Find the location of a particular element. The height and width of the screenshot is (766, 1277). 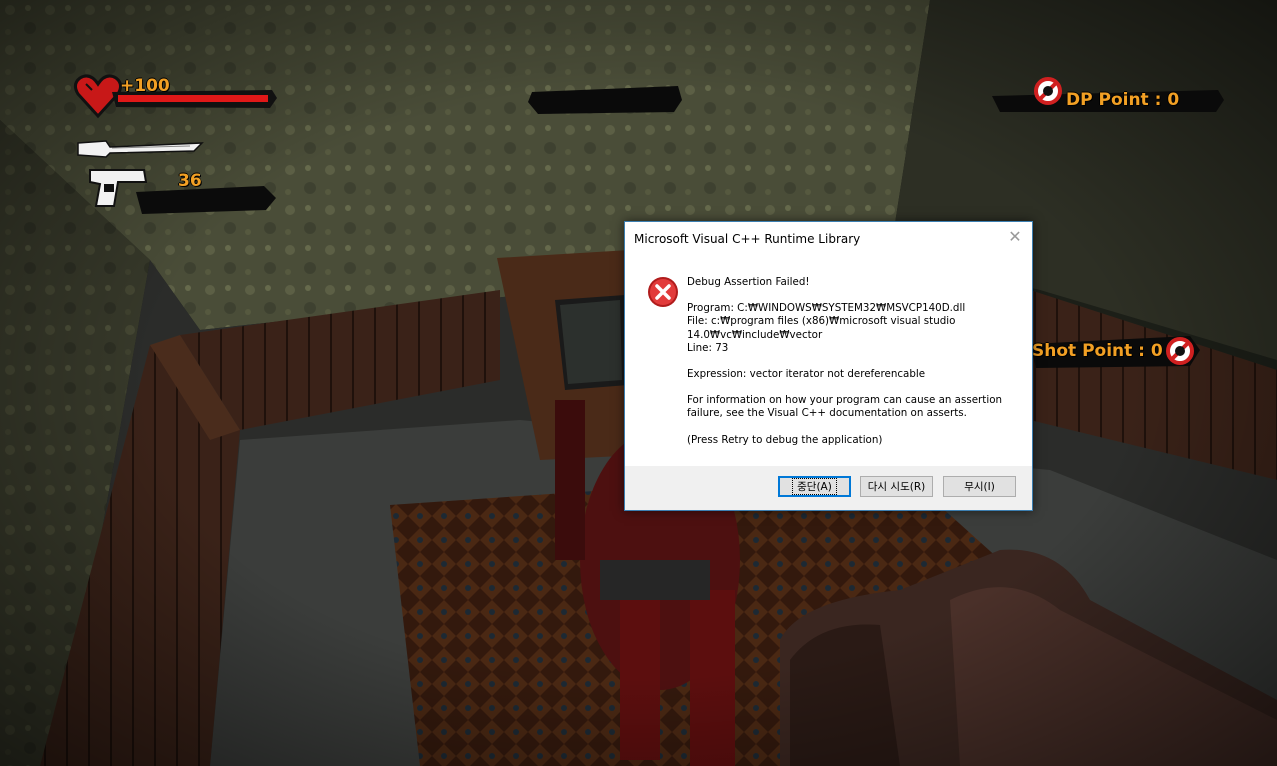

knife-icon is located at coordinates (140, 149).